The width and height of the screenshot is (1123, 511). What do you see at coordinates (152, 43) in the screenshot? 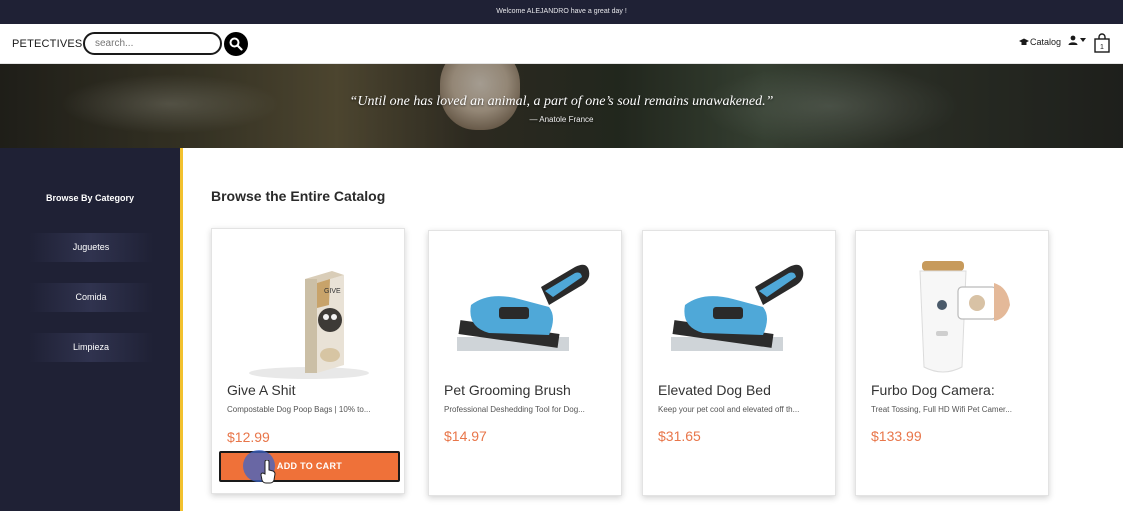
I see `search-input` at bounding box center [152, 43].